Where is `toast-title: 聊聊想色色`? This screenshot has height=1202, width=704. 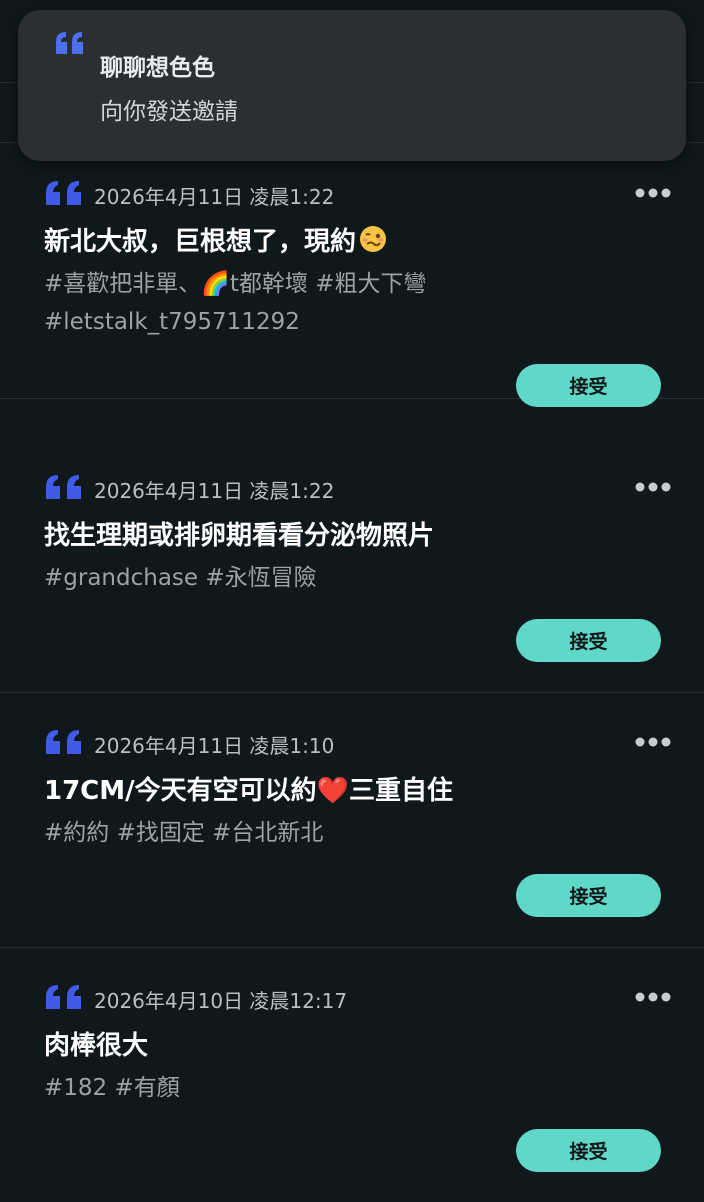 toast-title: 聊聊想色色 is located at coordinates (157, 68).